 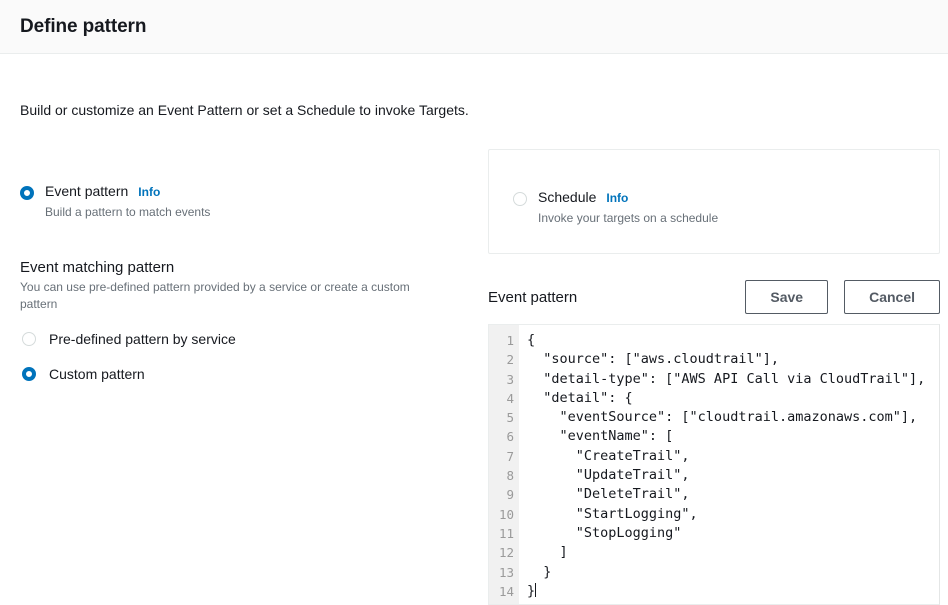 What do you see at coordinates (97, 267) in the screenshot?
I see `event-matching-pattern-title: Event matching pattern` at bounding box center [97, 267].